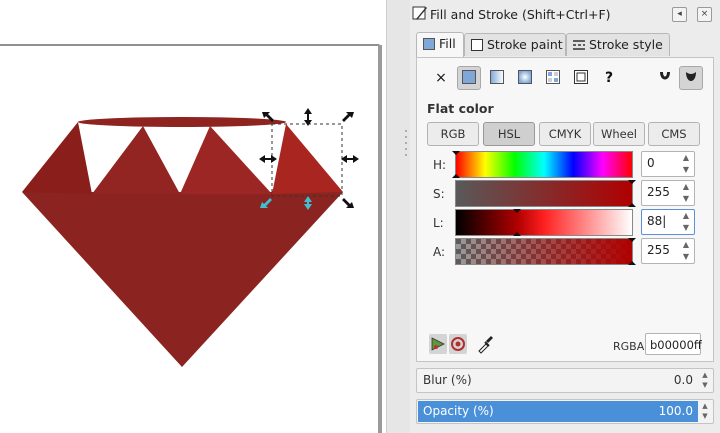  I want to click on lightness-value: 88|, so click(657, 221).